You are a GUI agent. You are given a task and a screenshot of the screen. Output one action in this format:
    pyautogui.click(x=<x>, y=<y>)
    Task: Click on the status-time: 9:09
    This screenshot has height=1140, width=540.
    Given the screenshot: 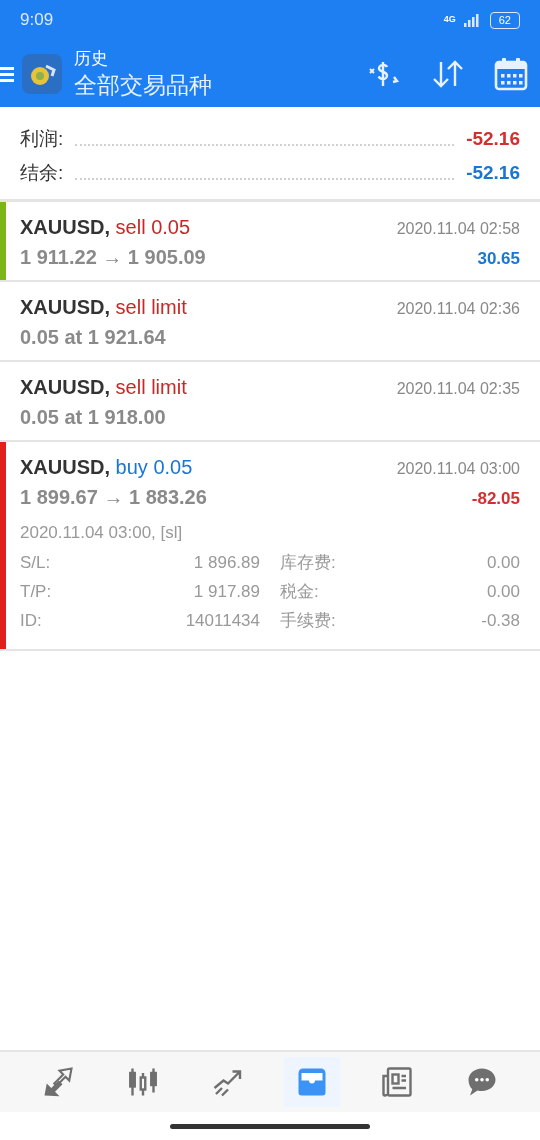 What is the action you would take?
    pyautogui.click(x=37, y=20)
    